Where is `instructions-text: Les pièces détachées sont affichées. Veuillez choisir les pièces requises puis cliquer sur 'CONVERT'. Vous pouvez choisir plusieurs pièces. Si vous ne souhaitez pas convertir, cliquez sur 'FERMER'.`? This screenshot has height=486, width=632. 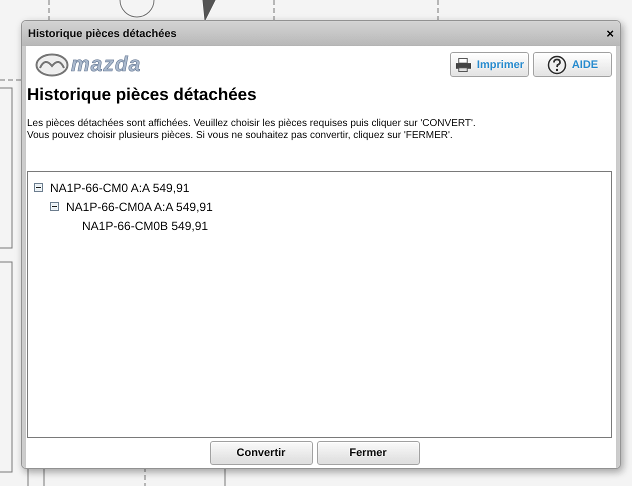 instructions-text: Les pièces détachées sont affichées. Veuillez choisir les pièces requises puis cliquer sur 'CONVERT'. Vous pouvez choisir plusieurs pièces. Si vous ne souhaitez pas convertir, cliquez sur 'FERMER'. is located at coordinates (252, 130).